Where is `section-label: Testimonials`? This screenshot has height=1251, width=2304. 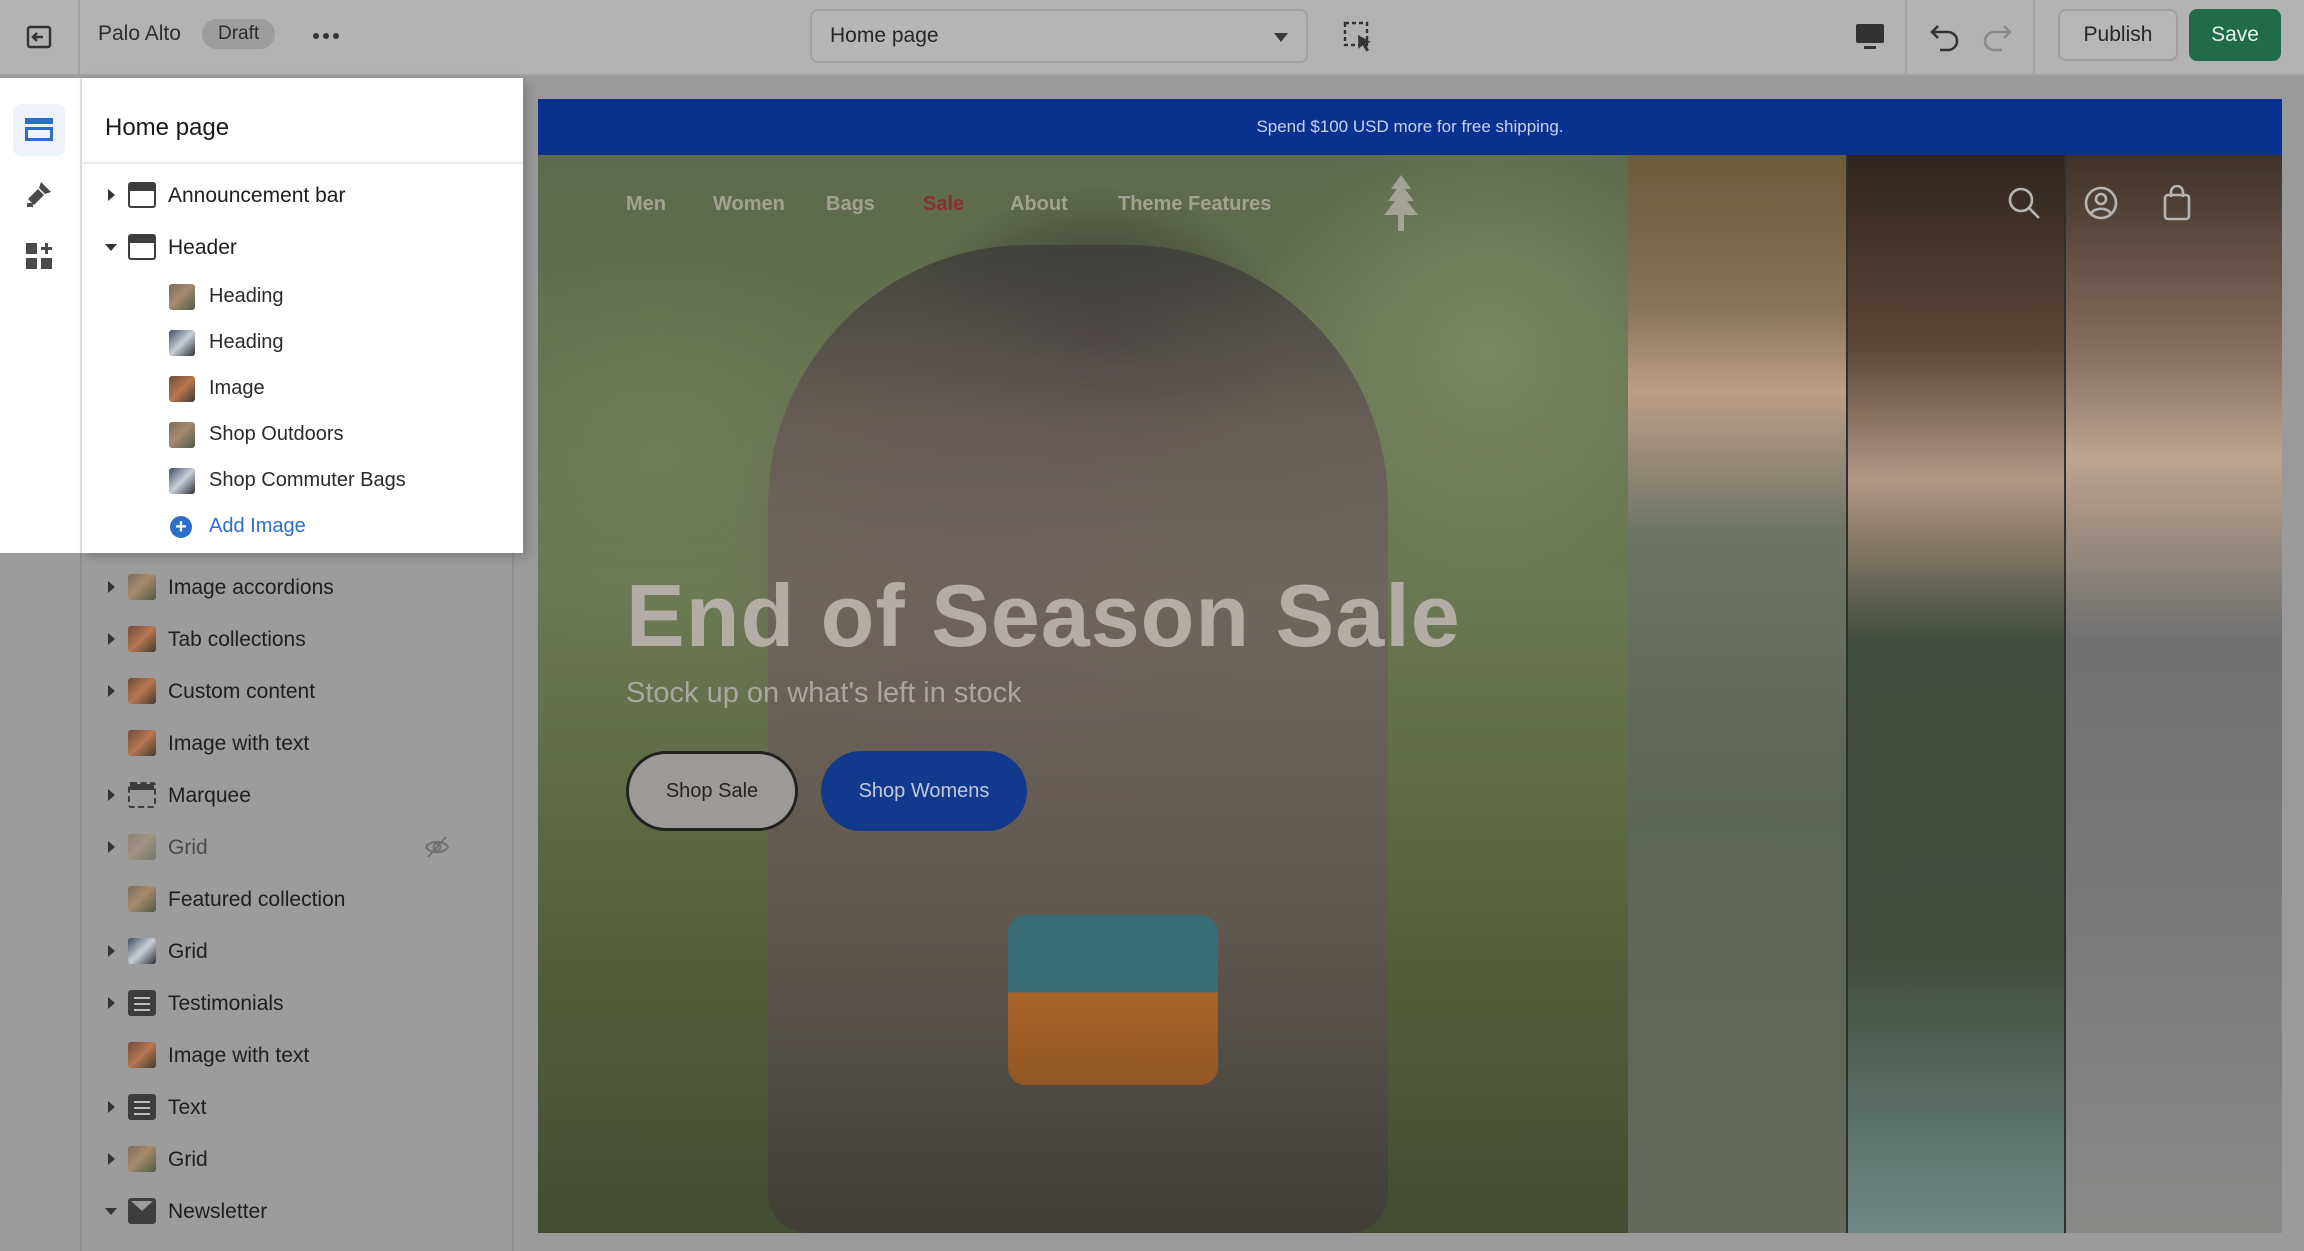 section-label: Testimonials is located at coordinates (226, 1003).